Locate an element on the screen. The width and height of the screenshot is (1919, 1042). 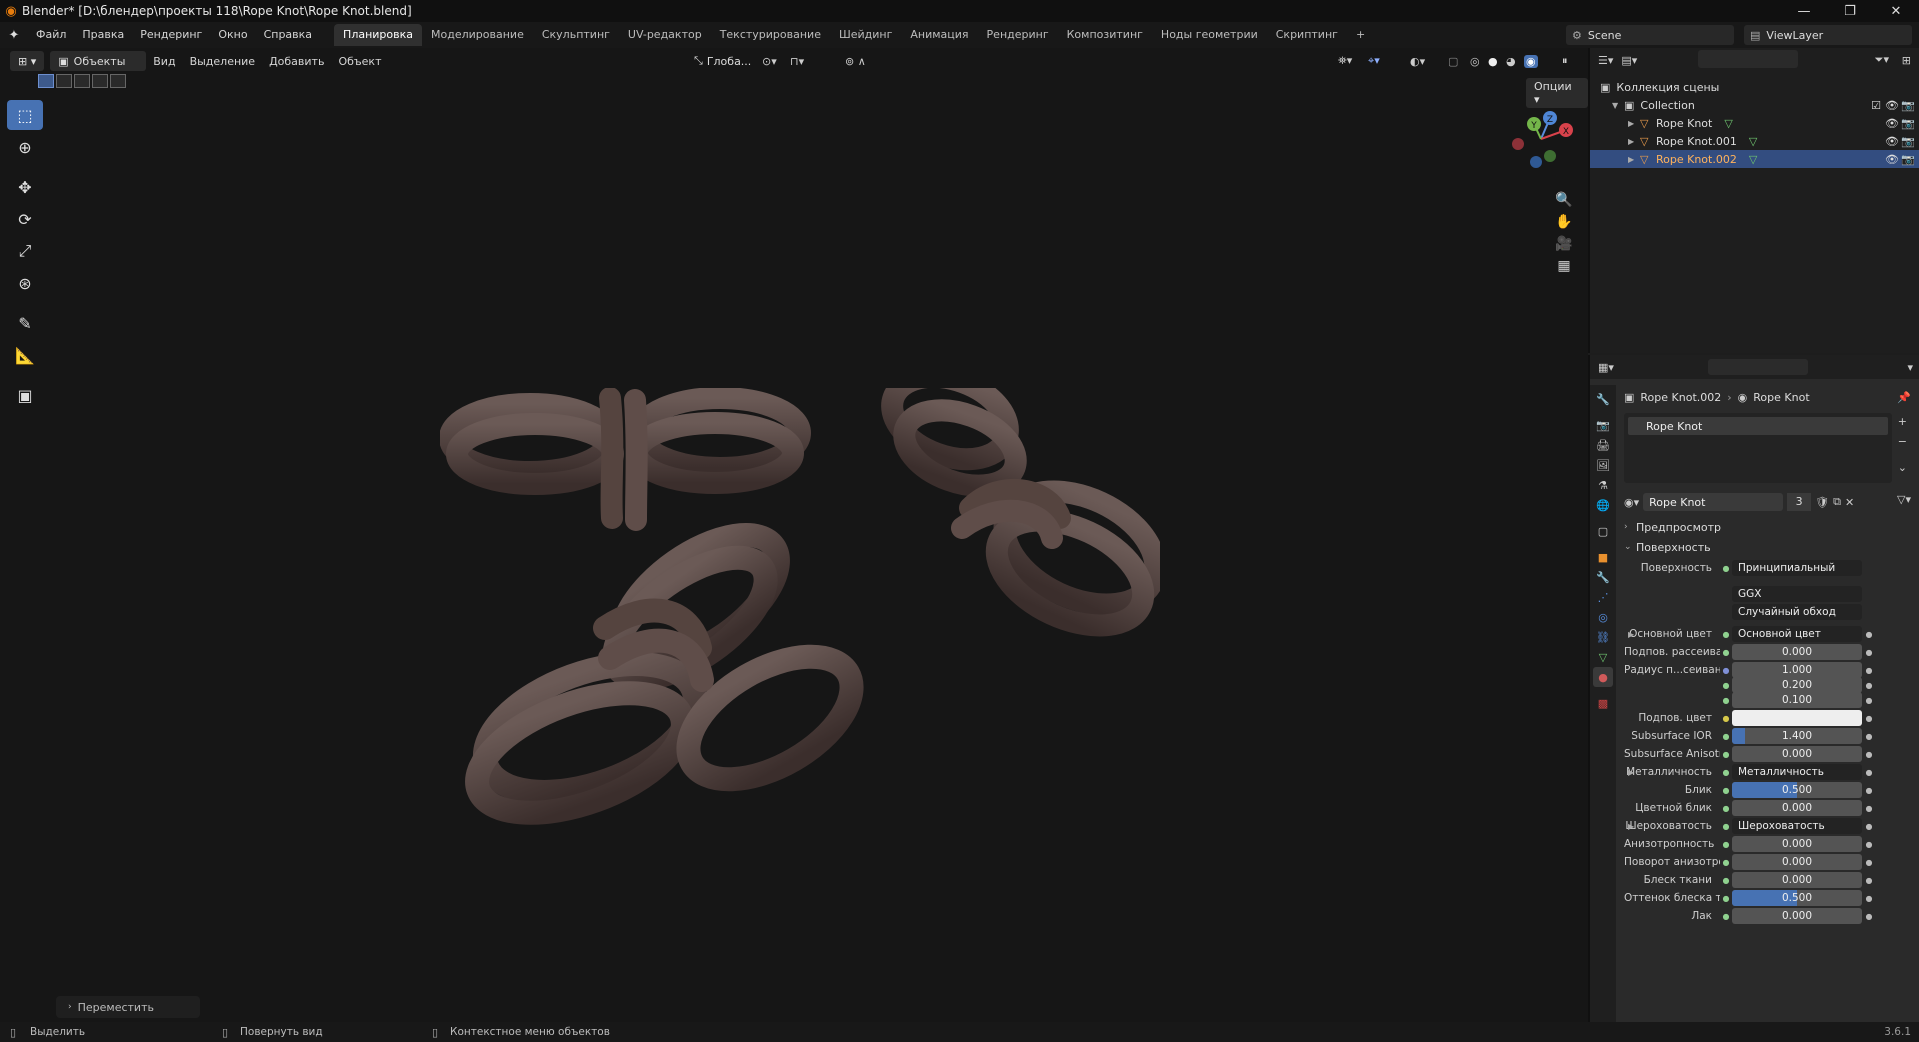
last-operator-panel: › Переместить is located at coordinates (128, 1007).